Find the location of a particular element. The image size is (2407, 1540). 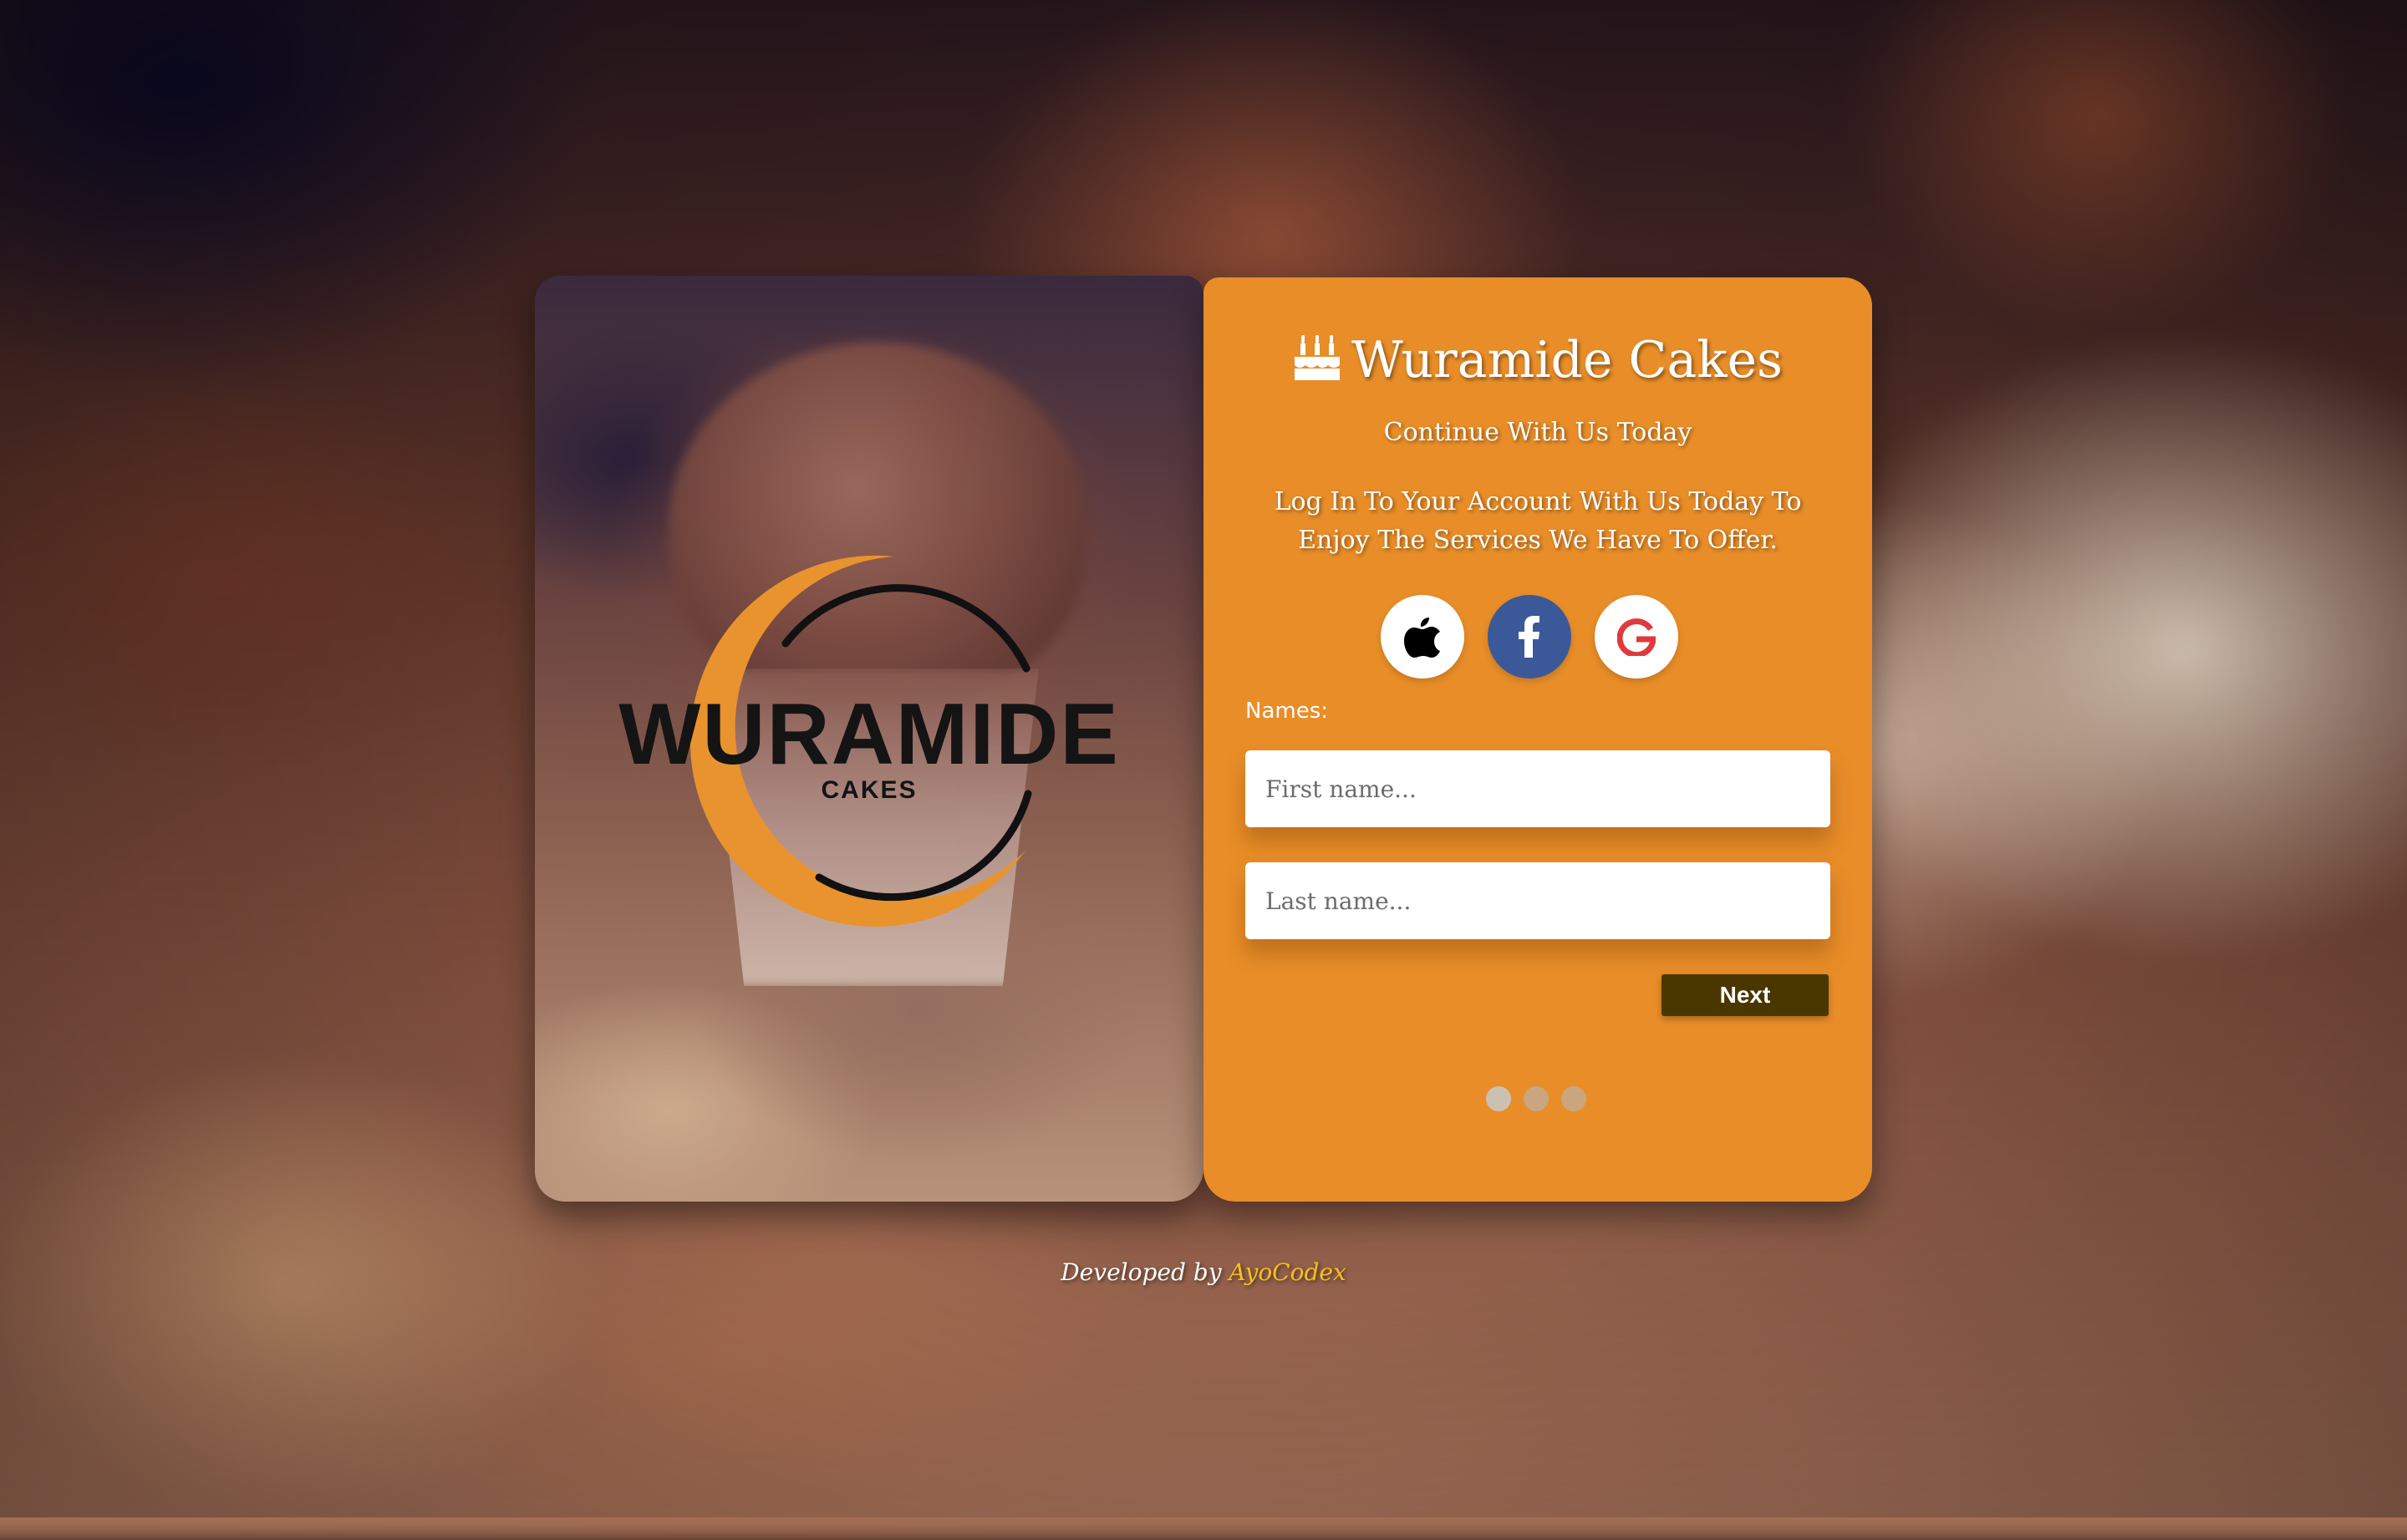

brand-title: Wuramide Cakes is located at coordinates (1538, 362).